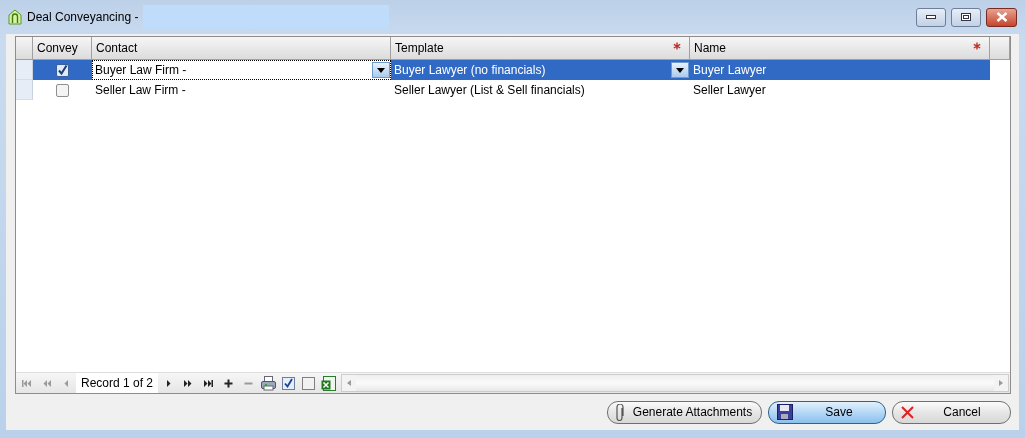 The height and width of the screenshot is (438, 1025). Describe the element at coordinates (349, 383) in the screenshot. I see `scroll-left-icon` at that location.